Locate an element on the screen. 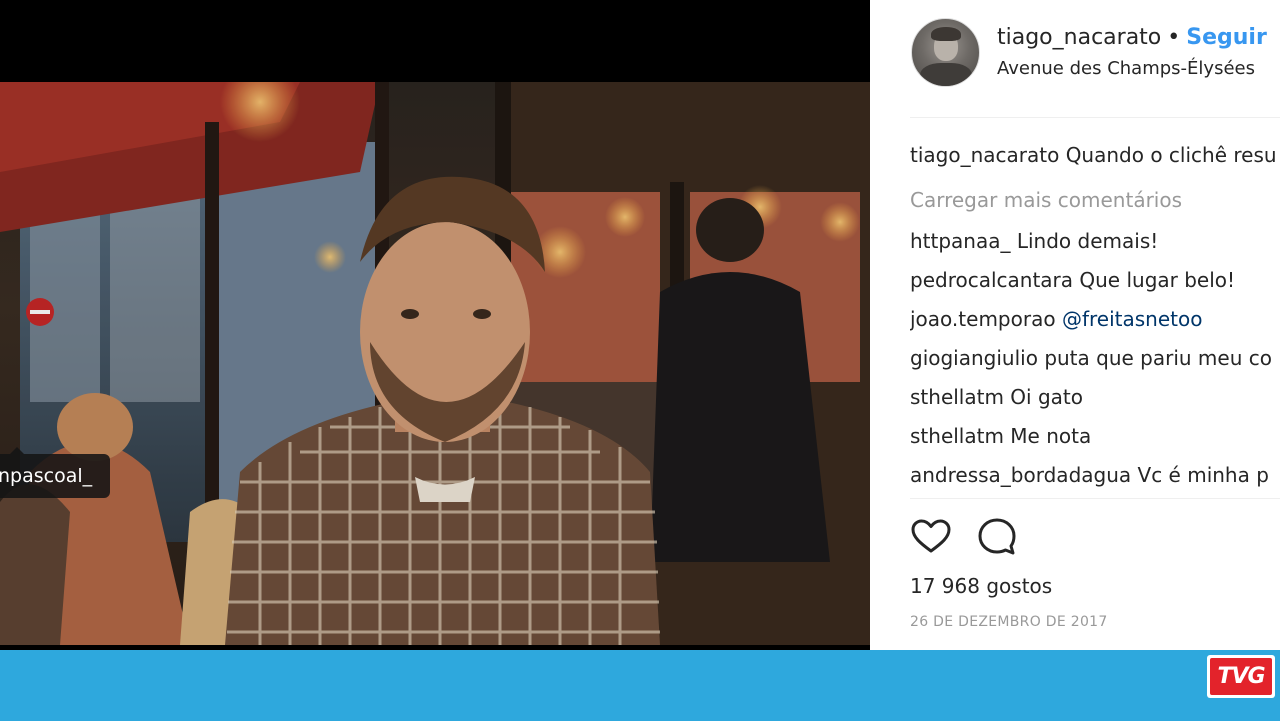 The width and height of the screenshot is (1280, 721). avatar-hair-shape is located at coordinates (946, 34).